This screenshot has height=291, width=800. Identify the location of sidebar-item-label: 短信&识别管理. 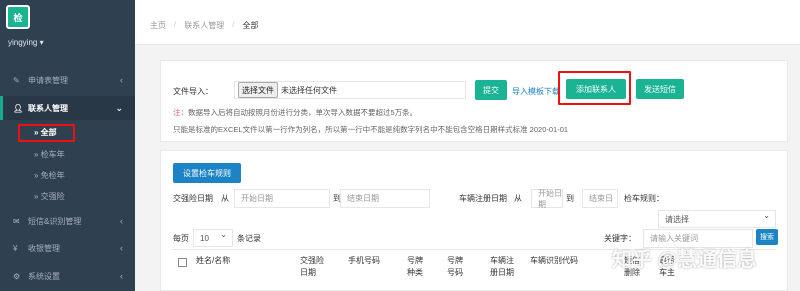
(55, 221).